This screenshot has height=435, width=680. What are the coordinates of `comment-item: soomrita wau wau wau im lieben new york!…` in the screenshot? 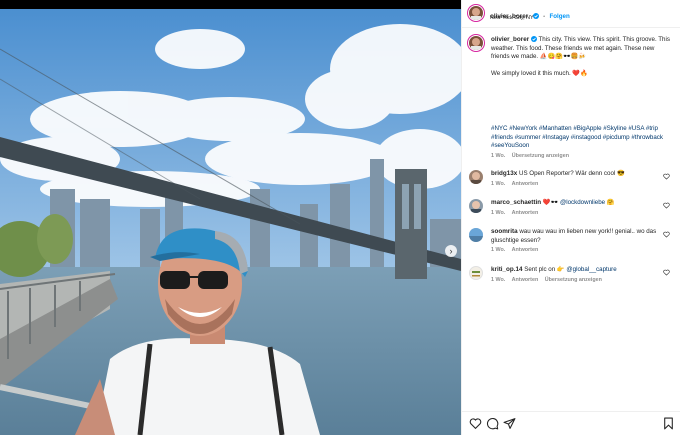 It's located at (571, 240).